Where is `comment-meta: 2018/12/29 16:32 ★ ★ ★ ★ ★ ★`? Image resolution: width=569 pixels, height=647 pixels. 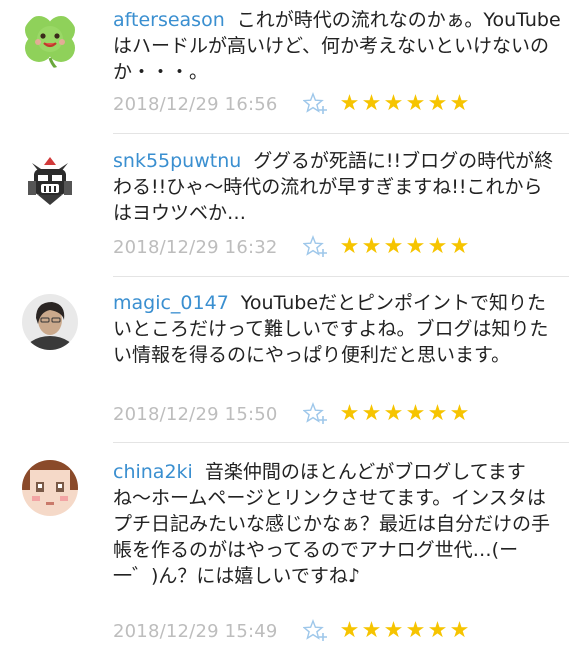 comment-meta: 2018/12/29 16:32 ★ ★ ★ ★ ★ ★ is located at coordinates (291, 247).